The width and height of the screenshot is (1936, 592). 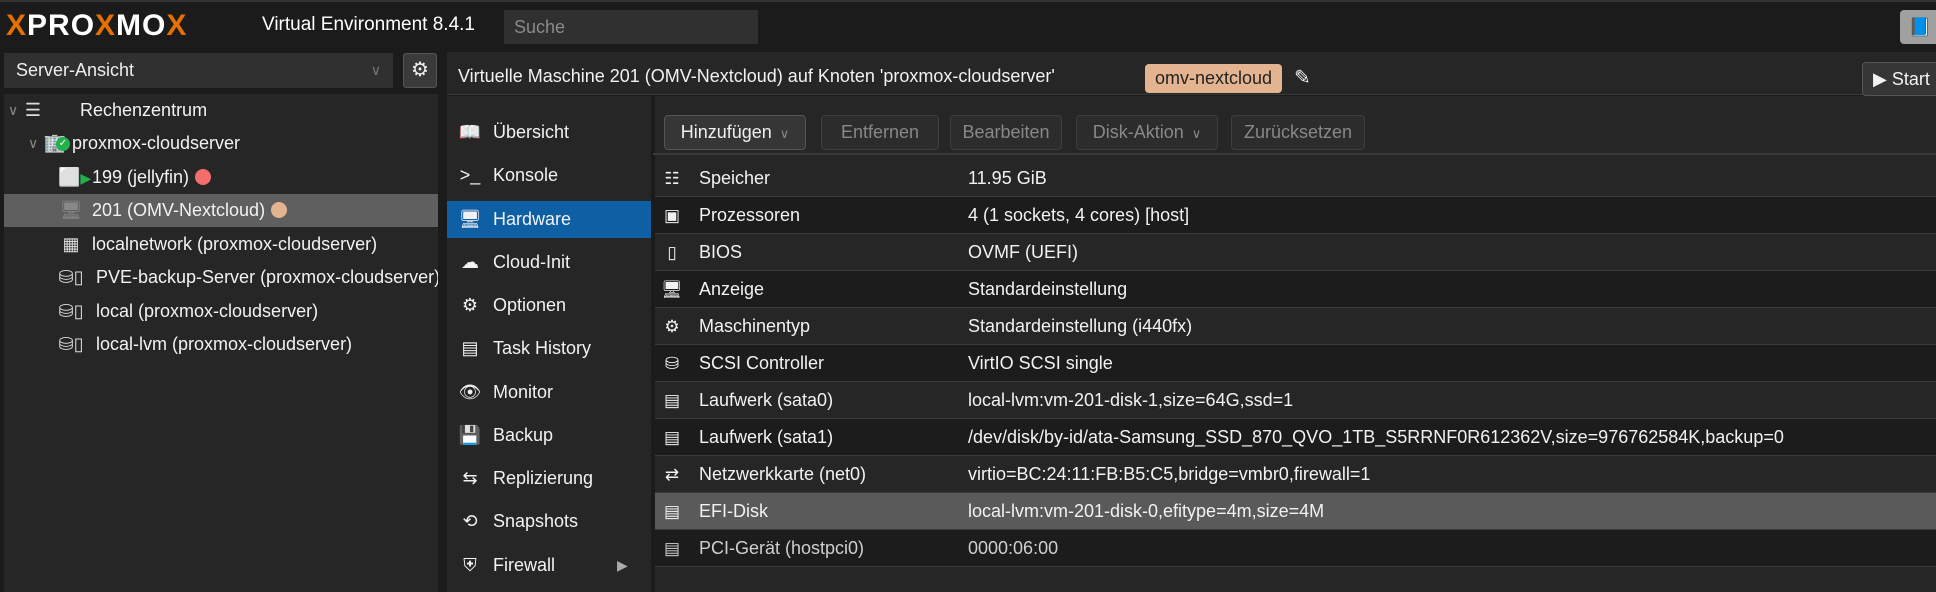 What do you see at coordinates (721, 252) in the screenshot?
I see `row-name: BIOS` at bounding box center [721, 252].